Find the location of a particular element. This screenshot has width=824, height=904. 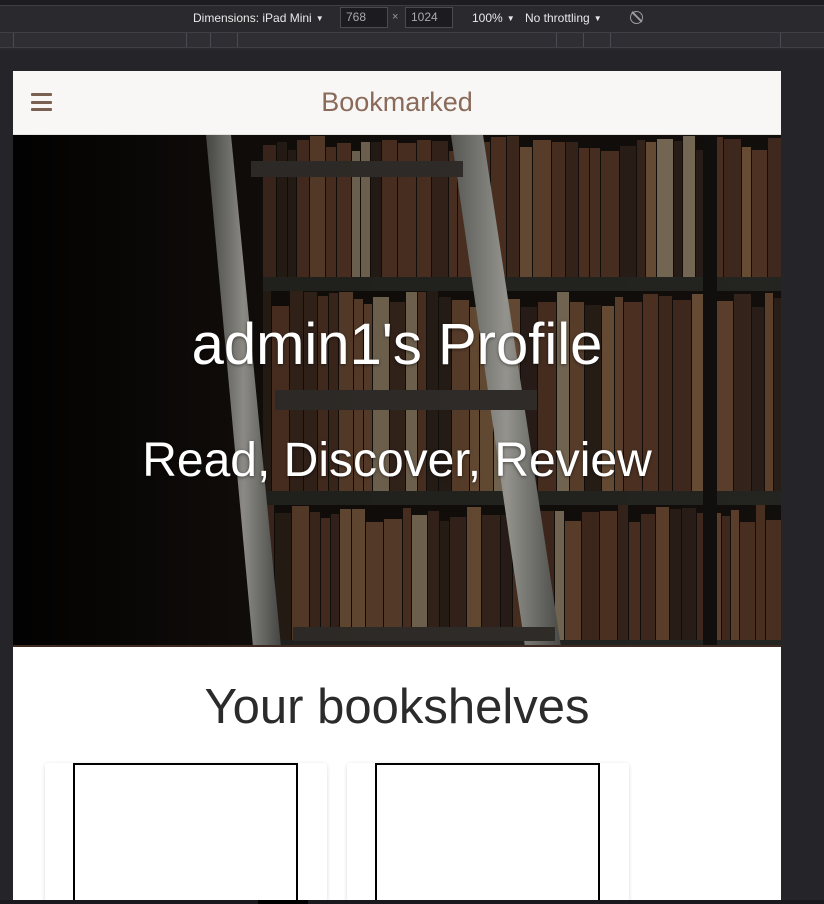

device-select-label: Dimensions: iPad Mini is located at coordinates (252, 18).